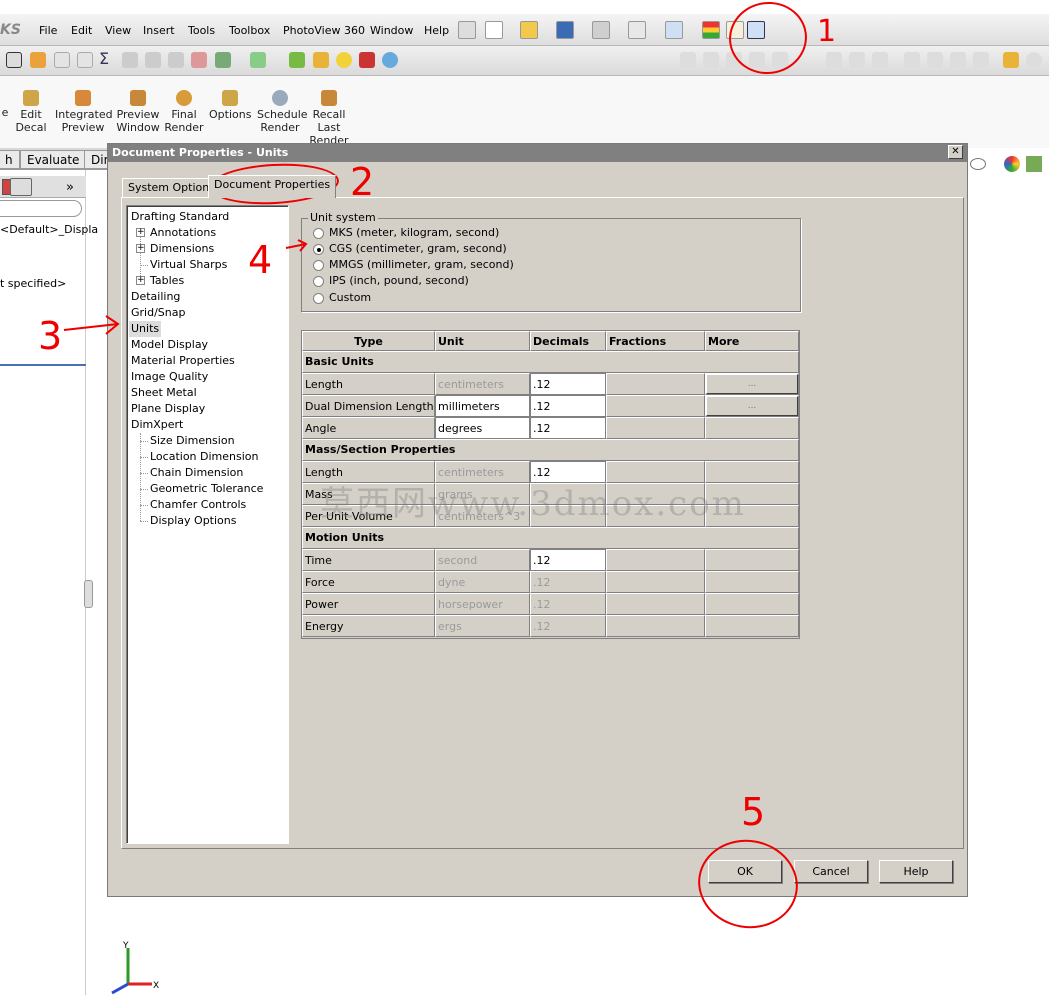 This screenshot has height=995, width=1049. Describe the element at coordinates (21, 187) in the screenshot. I see `appearance-tab-icon` at that location.